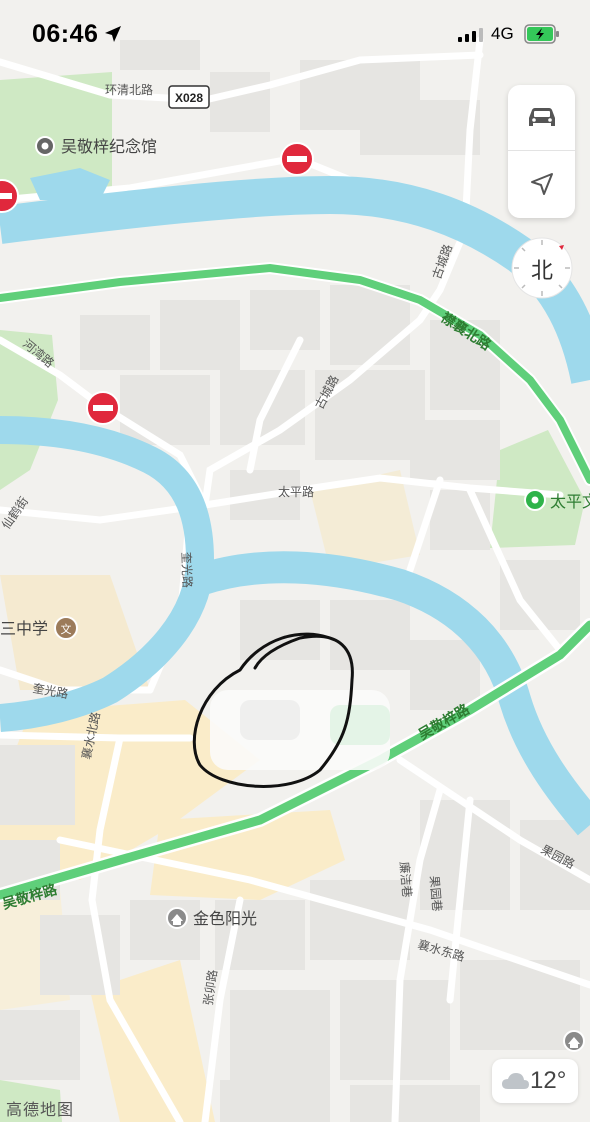  Describe the element at coordinates (295, 35) in the screenshot. I see `status-bar: 06:46 4G` at that location.